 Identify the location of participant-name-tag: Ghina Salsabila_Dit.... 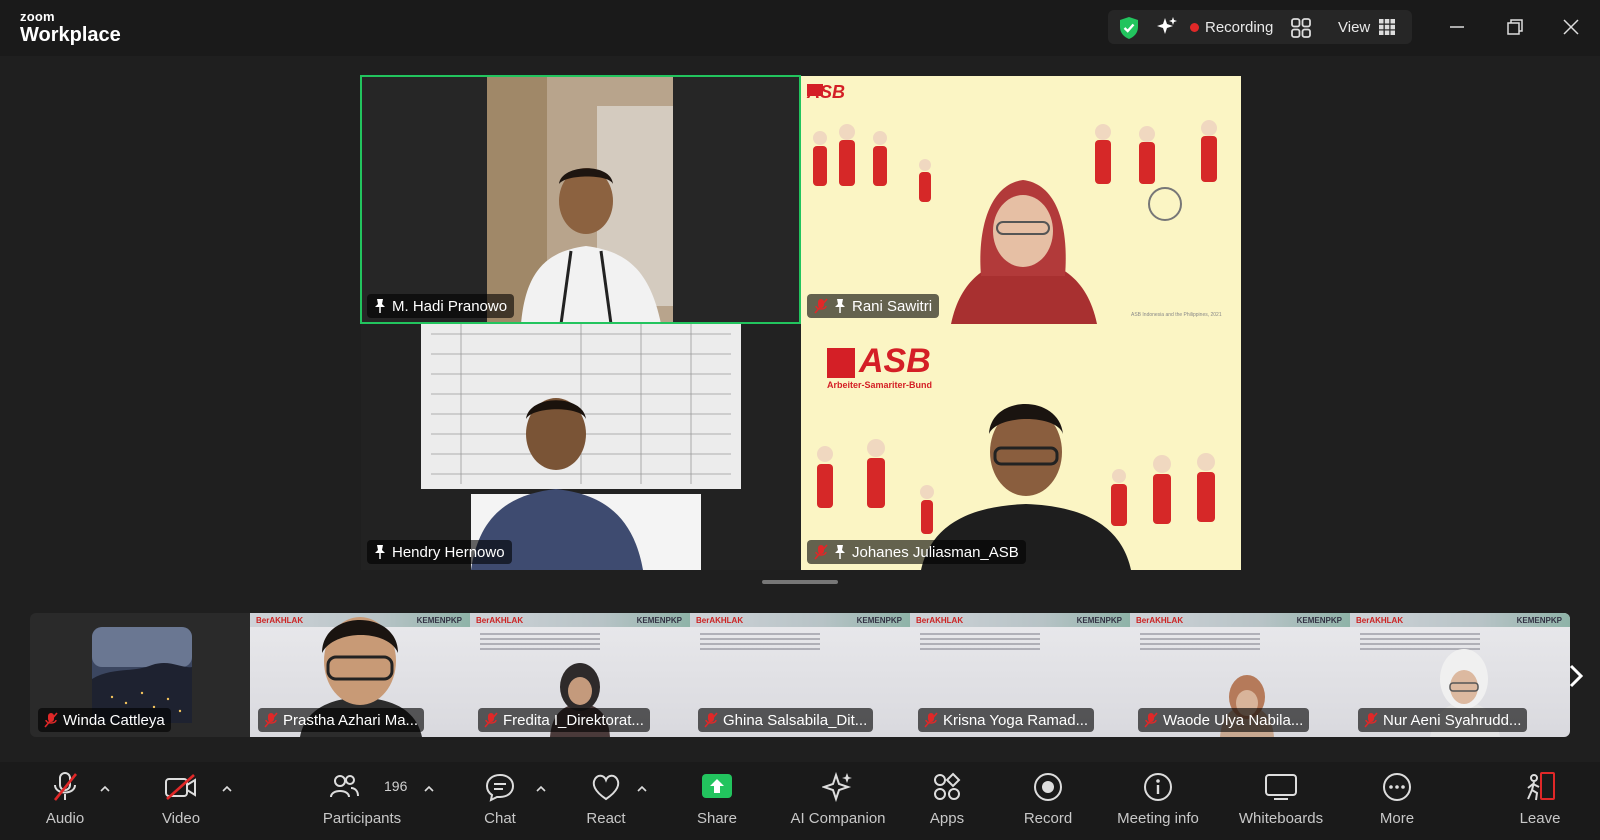
(786, 720).